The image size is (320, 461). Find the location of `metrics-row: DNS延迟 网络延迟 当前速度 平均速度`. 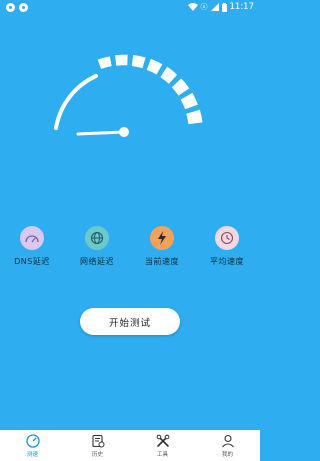

metrics-row: DNS延迟 网络延迟 当前速度 平均速度 is located at coordinates (130, 248).